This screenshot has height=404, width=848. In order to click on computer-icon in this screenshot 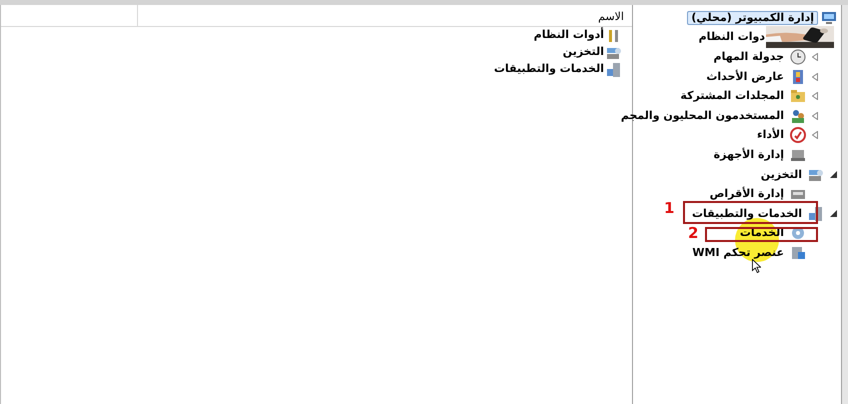, I will do `click(829, 18)`.